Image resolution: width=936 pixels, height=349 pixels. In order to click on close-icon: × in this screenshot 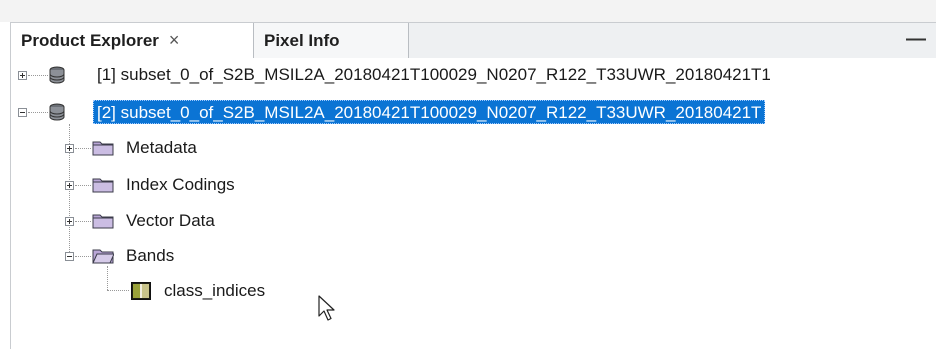, I will do `click(174, 40)`.